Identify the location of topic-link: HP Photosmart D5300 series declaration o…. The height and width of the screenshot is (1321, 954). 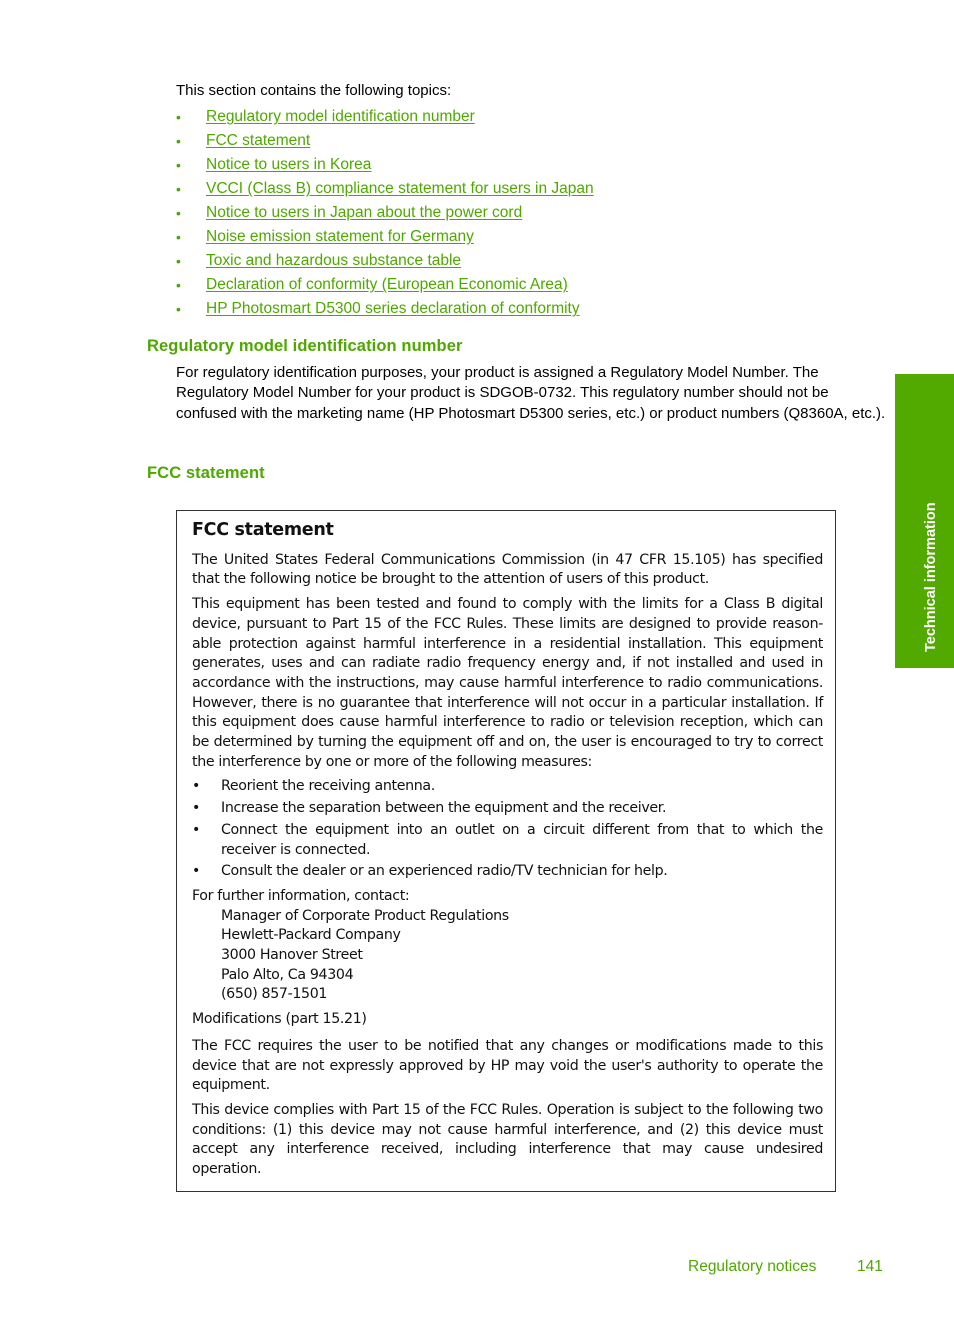
(393, 309).